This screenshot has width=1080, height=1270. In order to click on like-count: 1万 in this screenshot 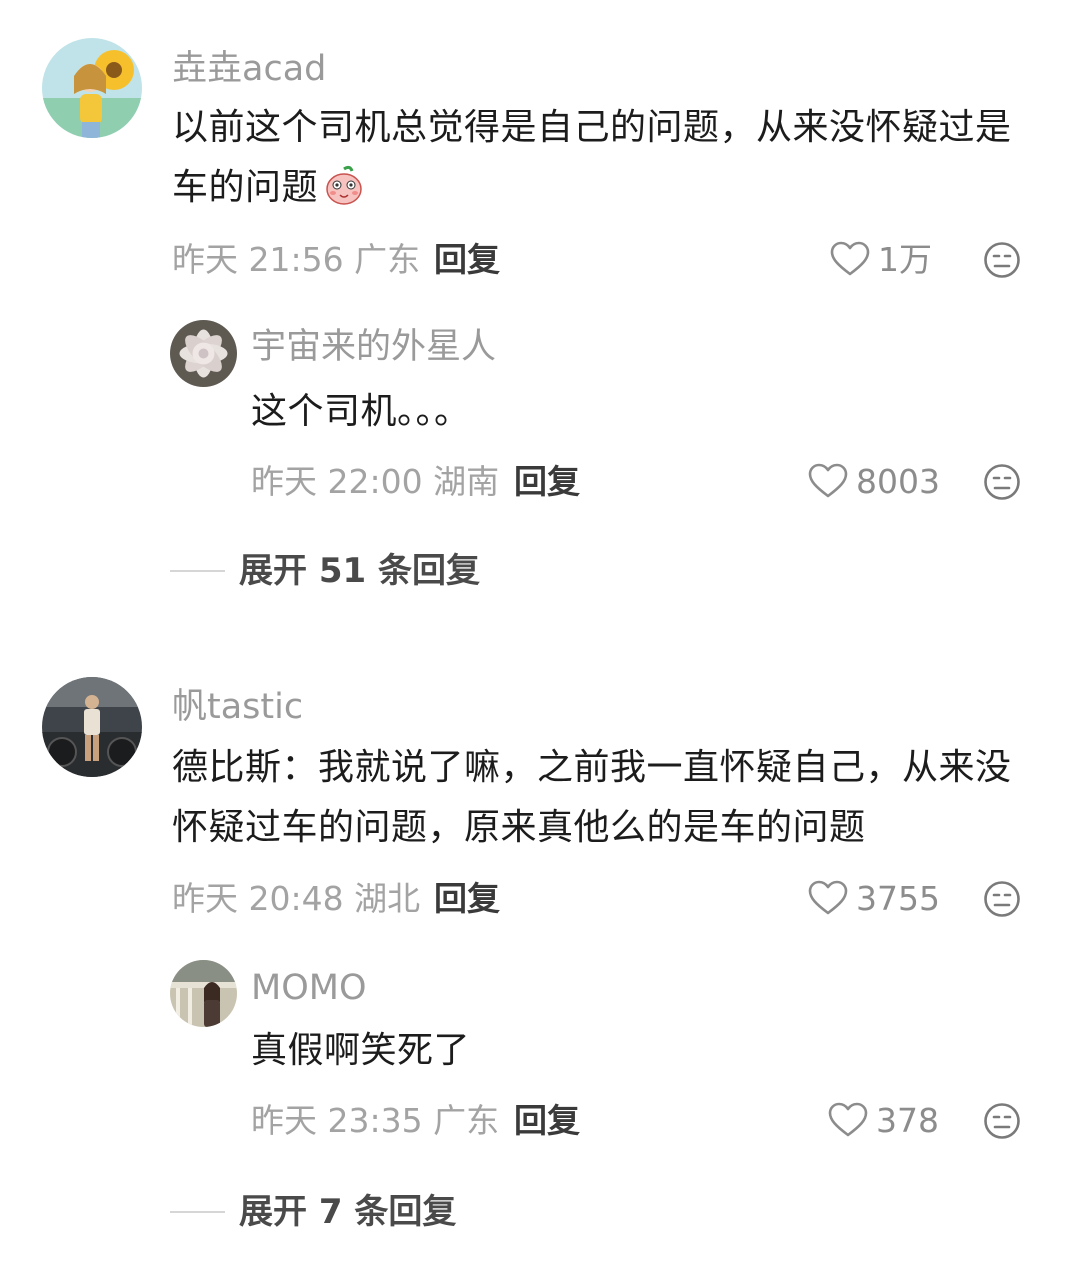, I will do `click(905, 259)`.